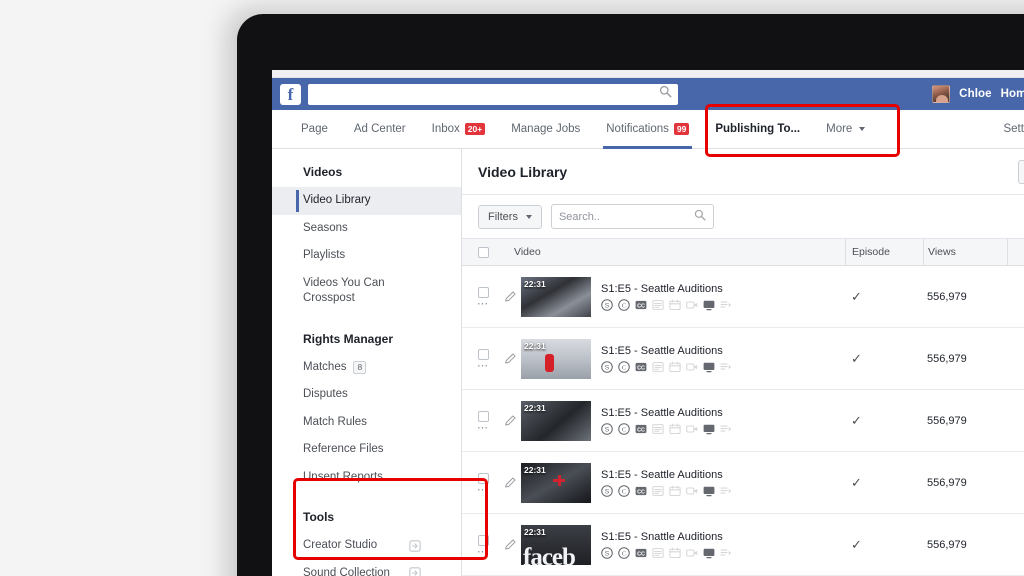  What do you see at coordinates (965, 252) in the screenshot?
I see `column-header-views: Views` at bounding box center [965, 252].